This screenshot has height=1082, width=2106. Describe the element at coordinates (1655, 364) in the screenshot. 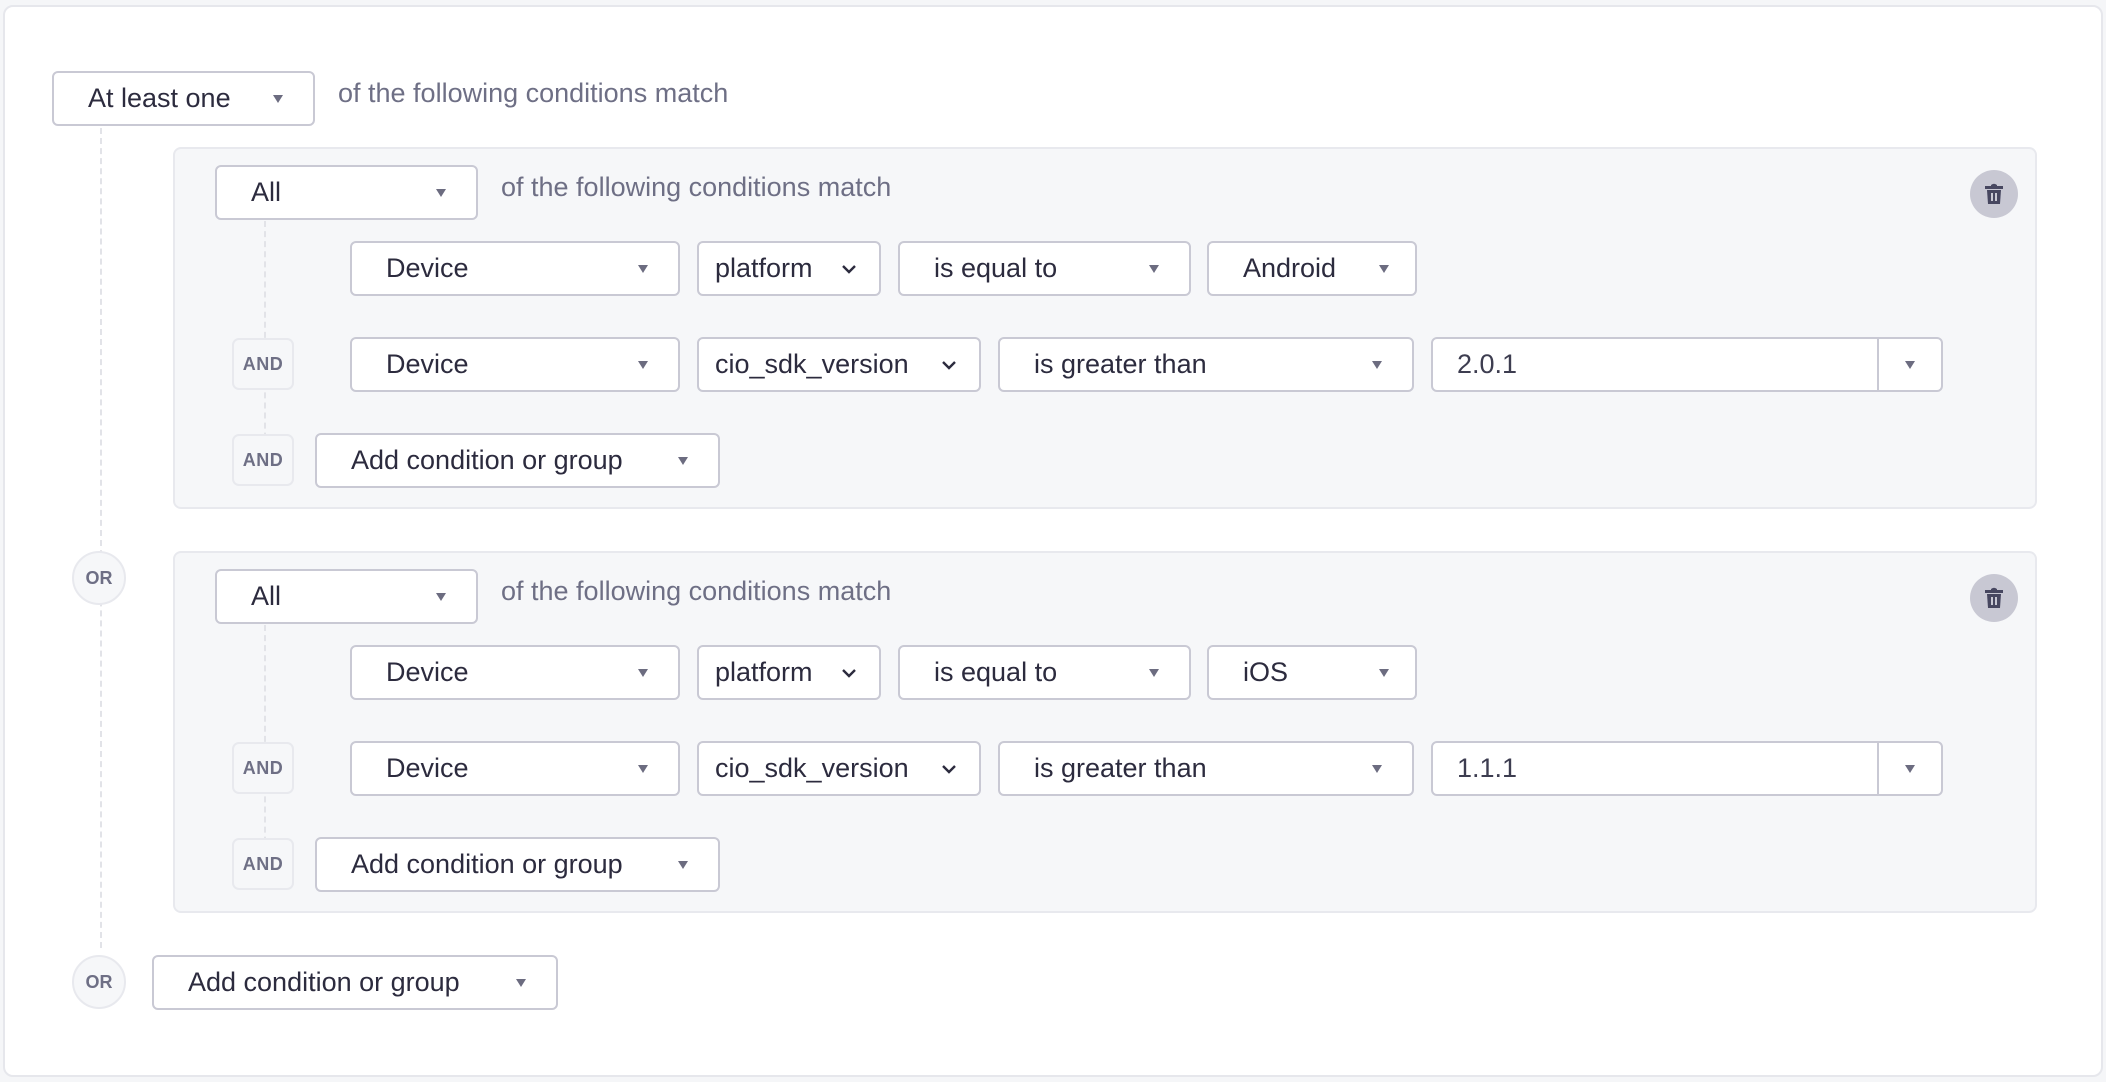

I see `condition-value-input: 2.0.1` at that location.